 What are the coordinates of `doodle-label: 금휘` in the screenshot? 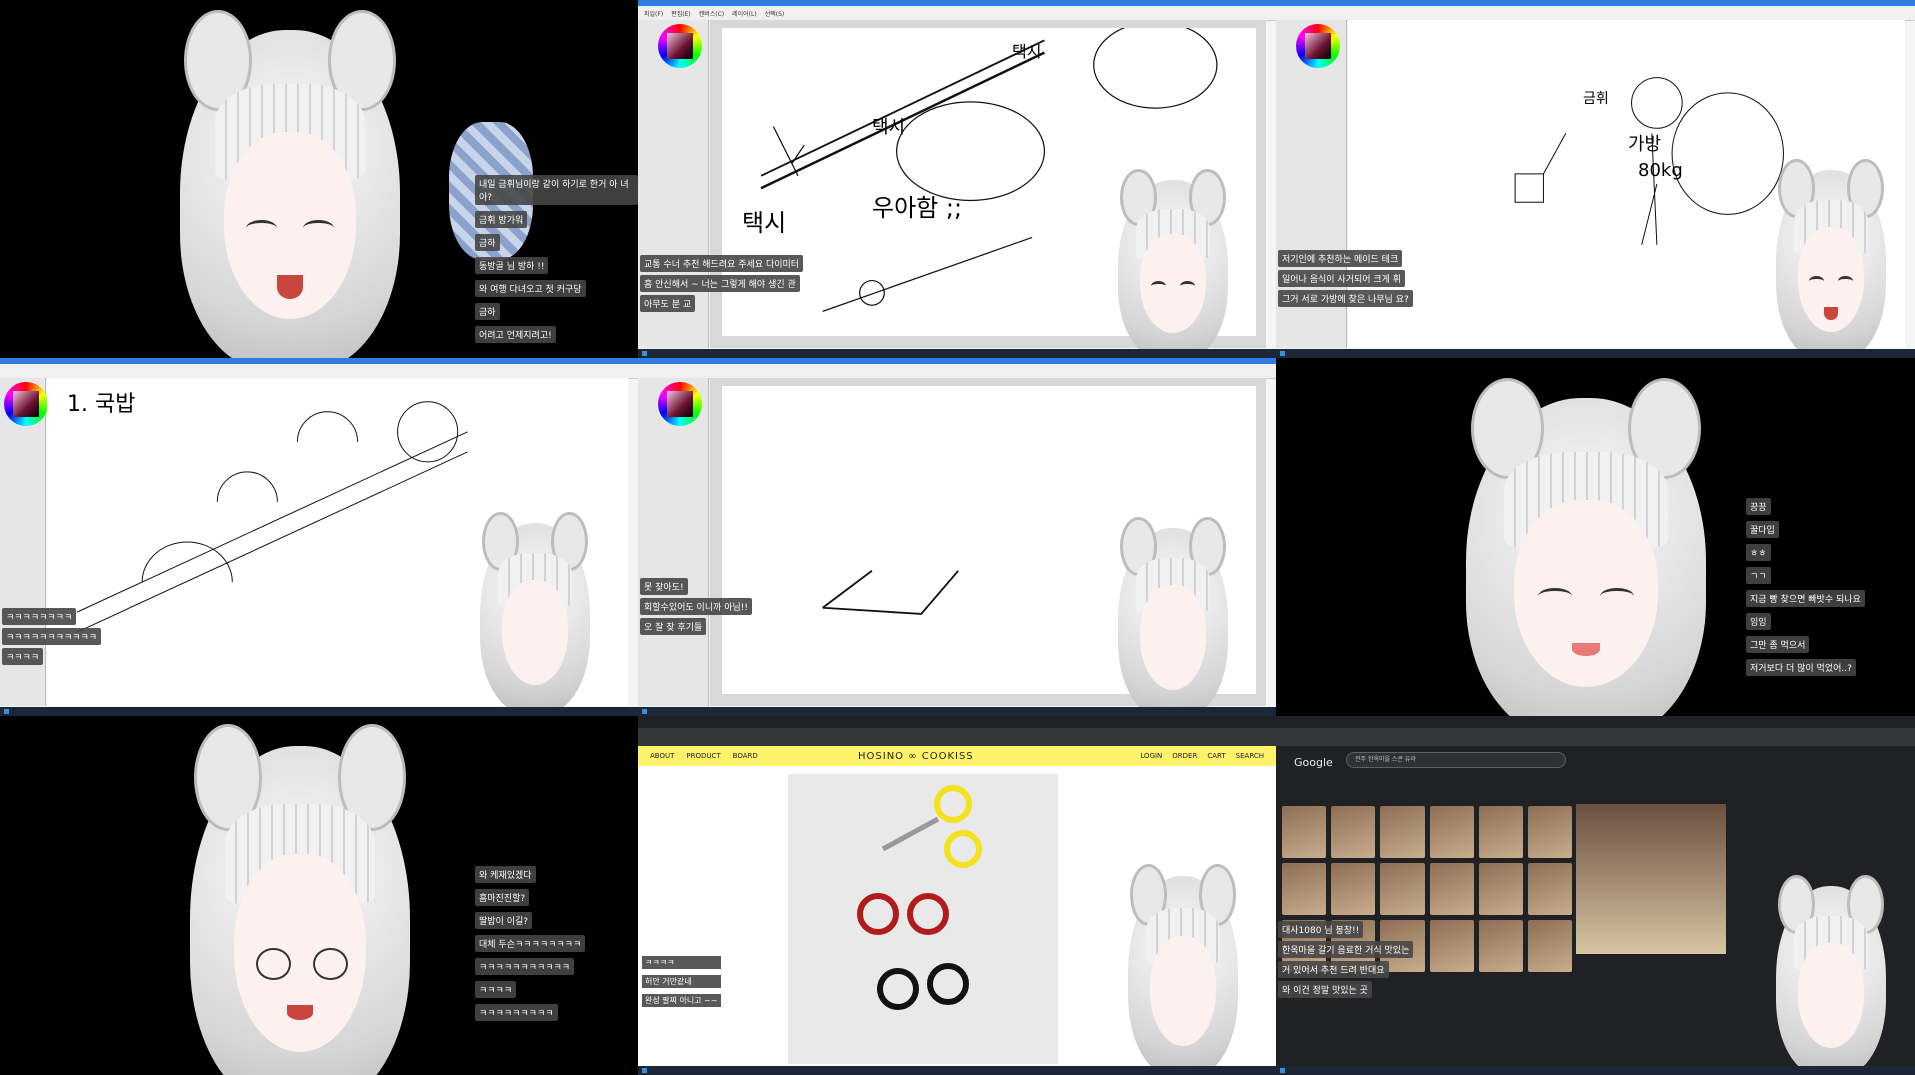 It's located at (1596, 99).